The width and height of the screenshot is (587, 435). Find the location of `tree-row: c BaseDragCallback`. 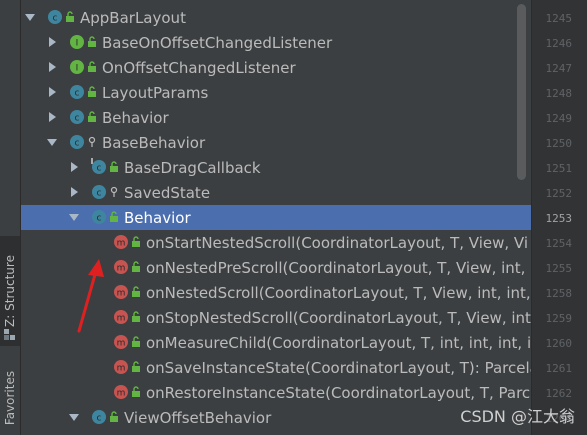

tree-row: c BaseDragCallback is located at coordinates (276, 167).